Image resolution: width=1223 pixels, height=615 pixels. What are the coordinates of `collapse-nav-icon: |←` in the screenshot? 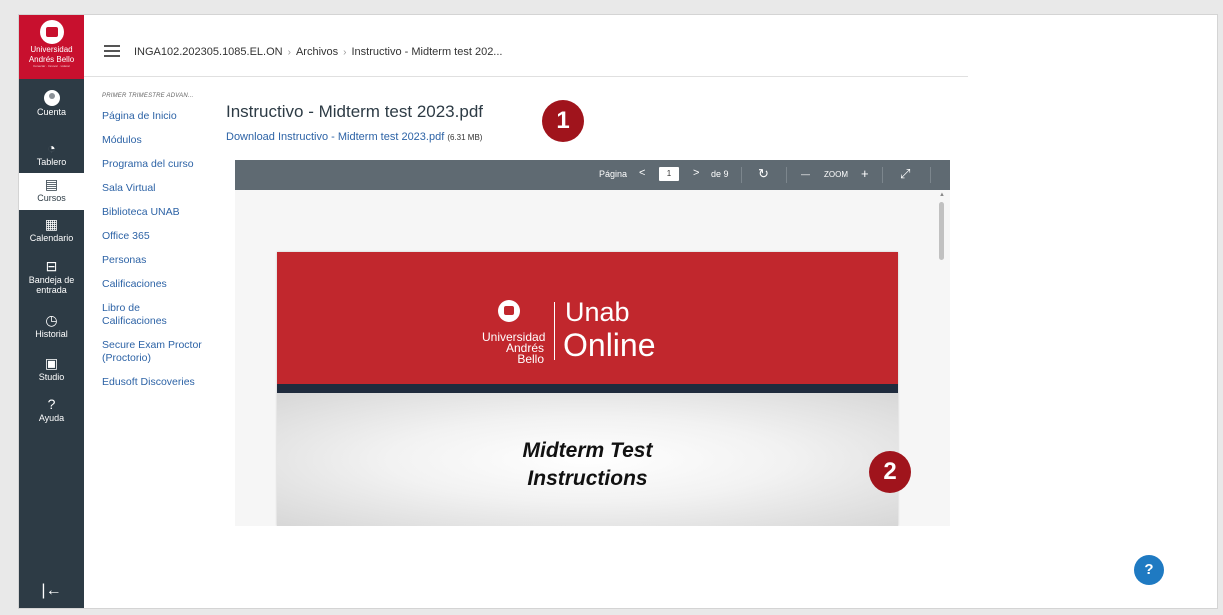 It's located at (51, 591).